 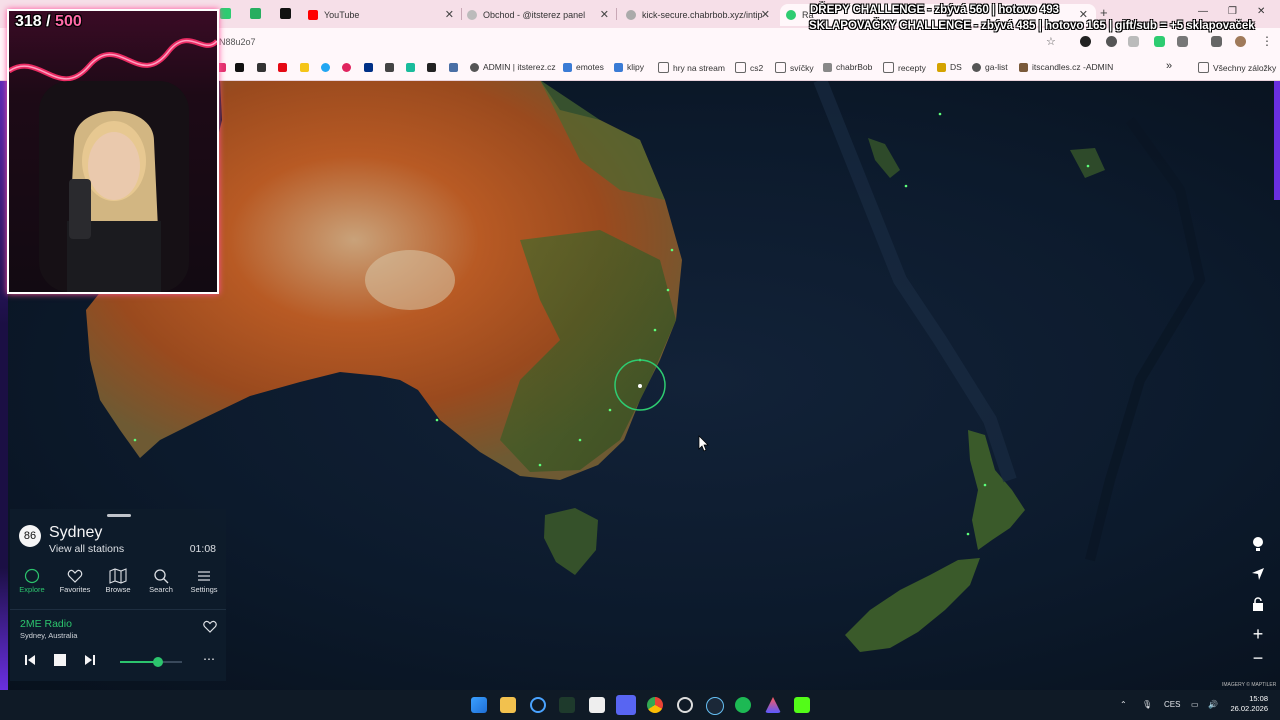 What do you see at coordinates (453, 67) in the screenshot?
I see `bookmark-icon-chart` at bounding box center [453, 67].